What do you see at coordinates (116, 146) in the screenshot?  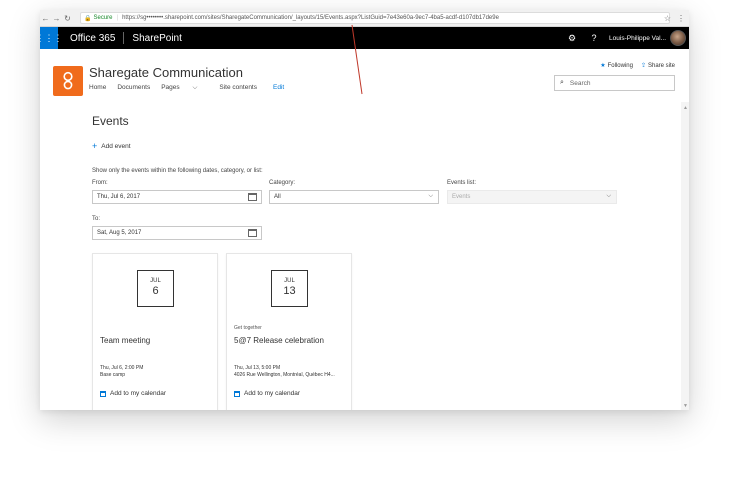 I see `add-event-label: Add event` at bounding box center [116, 146].